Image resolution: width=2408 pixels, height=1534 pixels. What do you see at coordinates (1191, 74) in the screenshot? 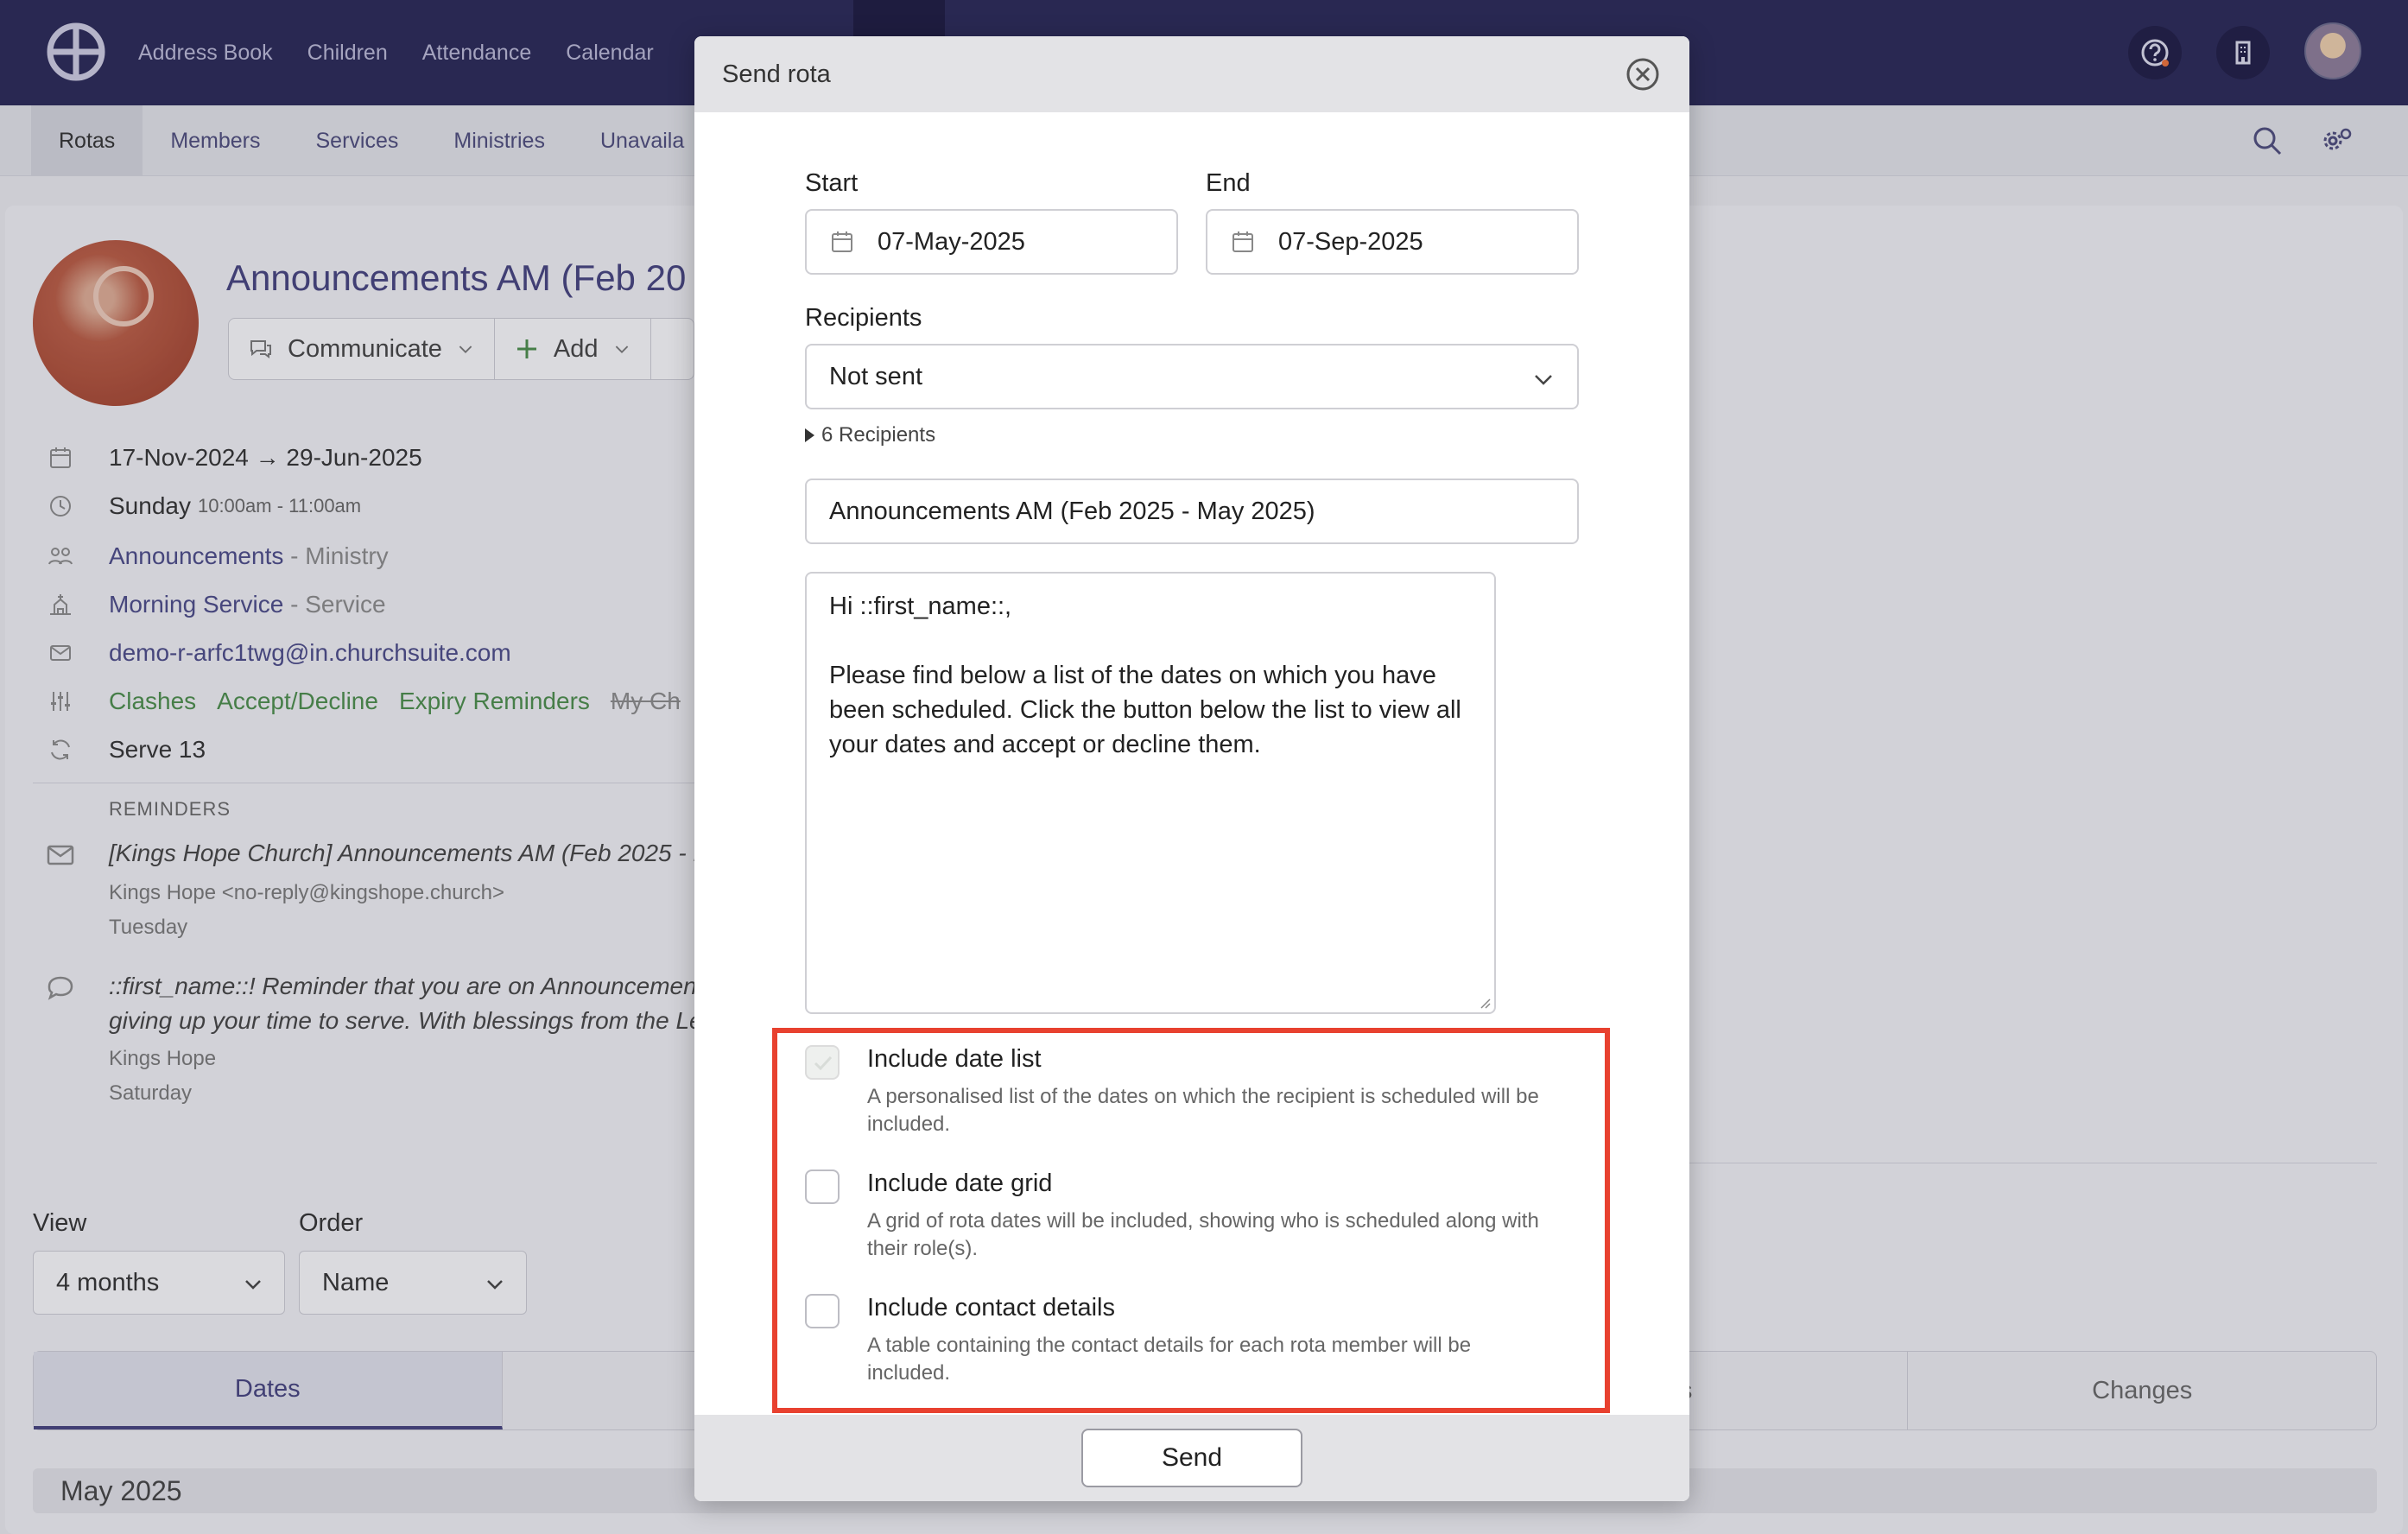
I see `modal-header: Send rota` at bounding box center [1191, 74].